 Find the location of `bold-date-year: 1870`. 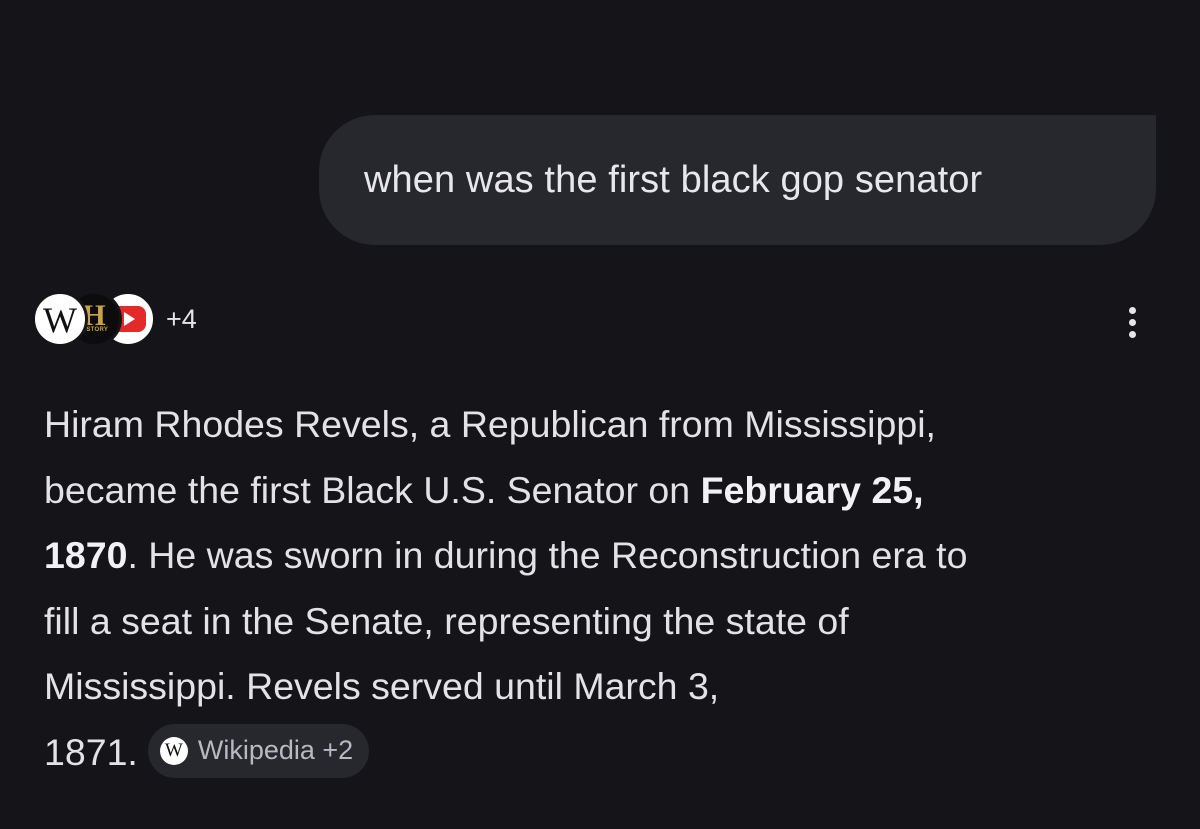

bold-date-year: 1870 is located at coordinates (86, 555).